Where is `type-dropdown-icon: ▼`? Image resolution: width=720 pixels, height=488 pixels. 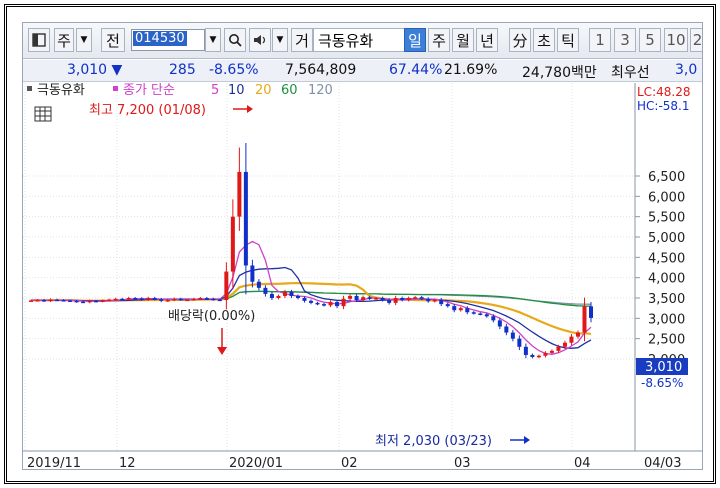
type-dropdown-icon: ▼ is located at coordinates (84, 40).